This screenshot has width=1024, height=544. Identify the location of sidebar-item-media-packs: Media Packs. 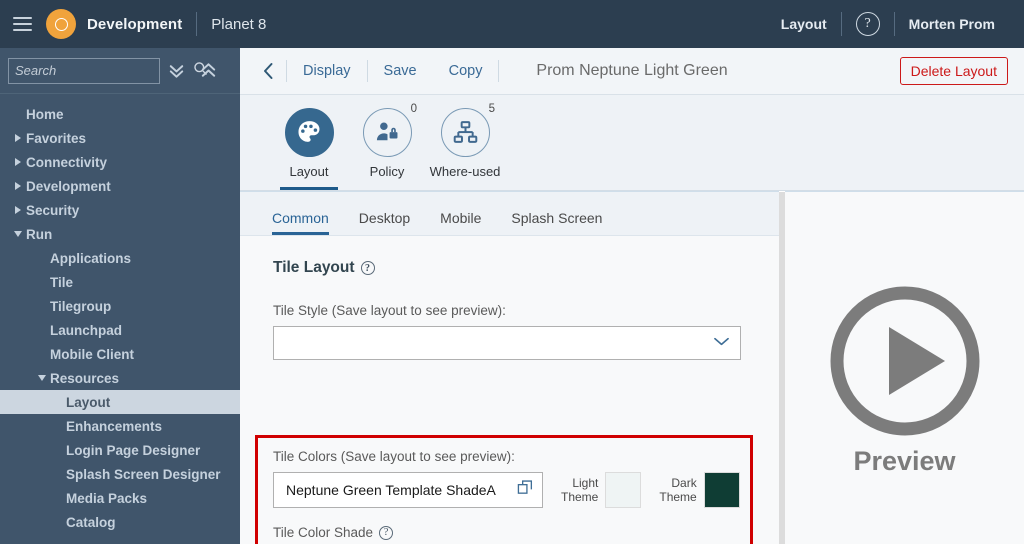
(120, 498).